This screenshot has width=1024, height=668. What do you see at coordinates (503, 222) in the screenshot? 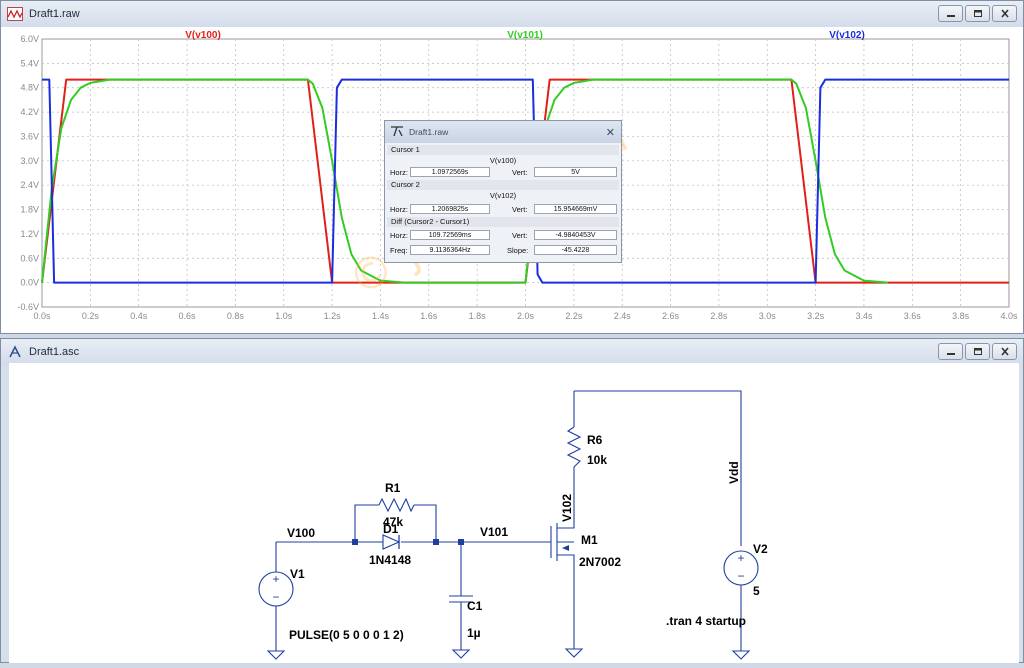
I see `diff-section: Diff (Cursor2 - Cursor1)` at bounding box center [503, 222].